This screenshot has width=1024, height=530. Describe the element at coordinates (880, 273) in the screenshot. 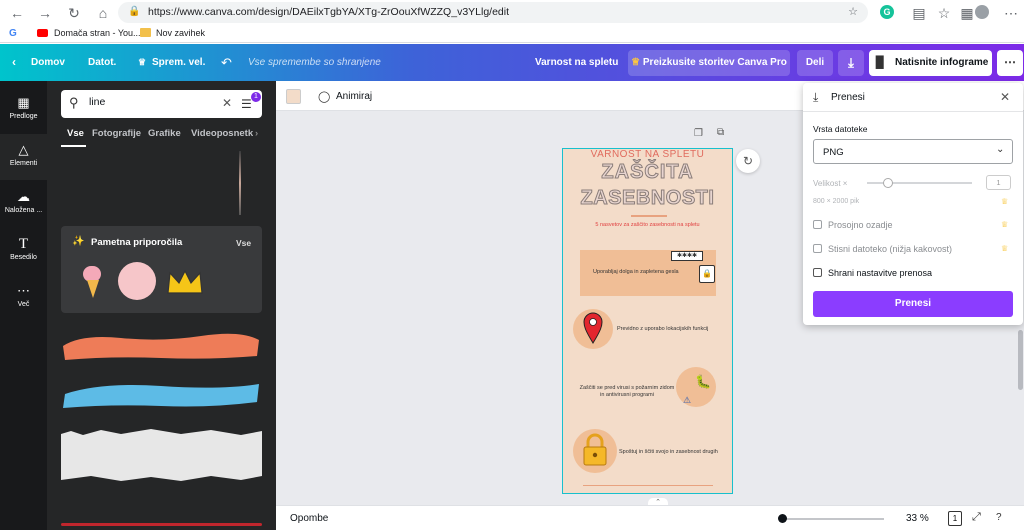

I see `save-settings-label: Shrani nastavitve prenosa` at that location.